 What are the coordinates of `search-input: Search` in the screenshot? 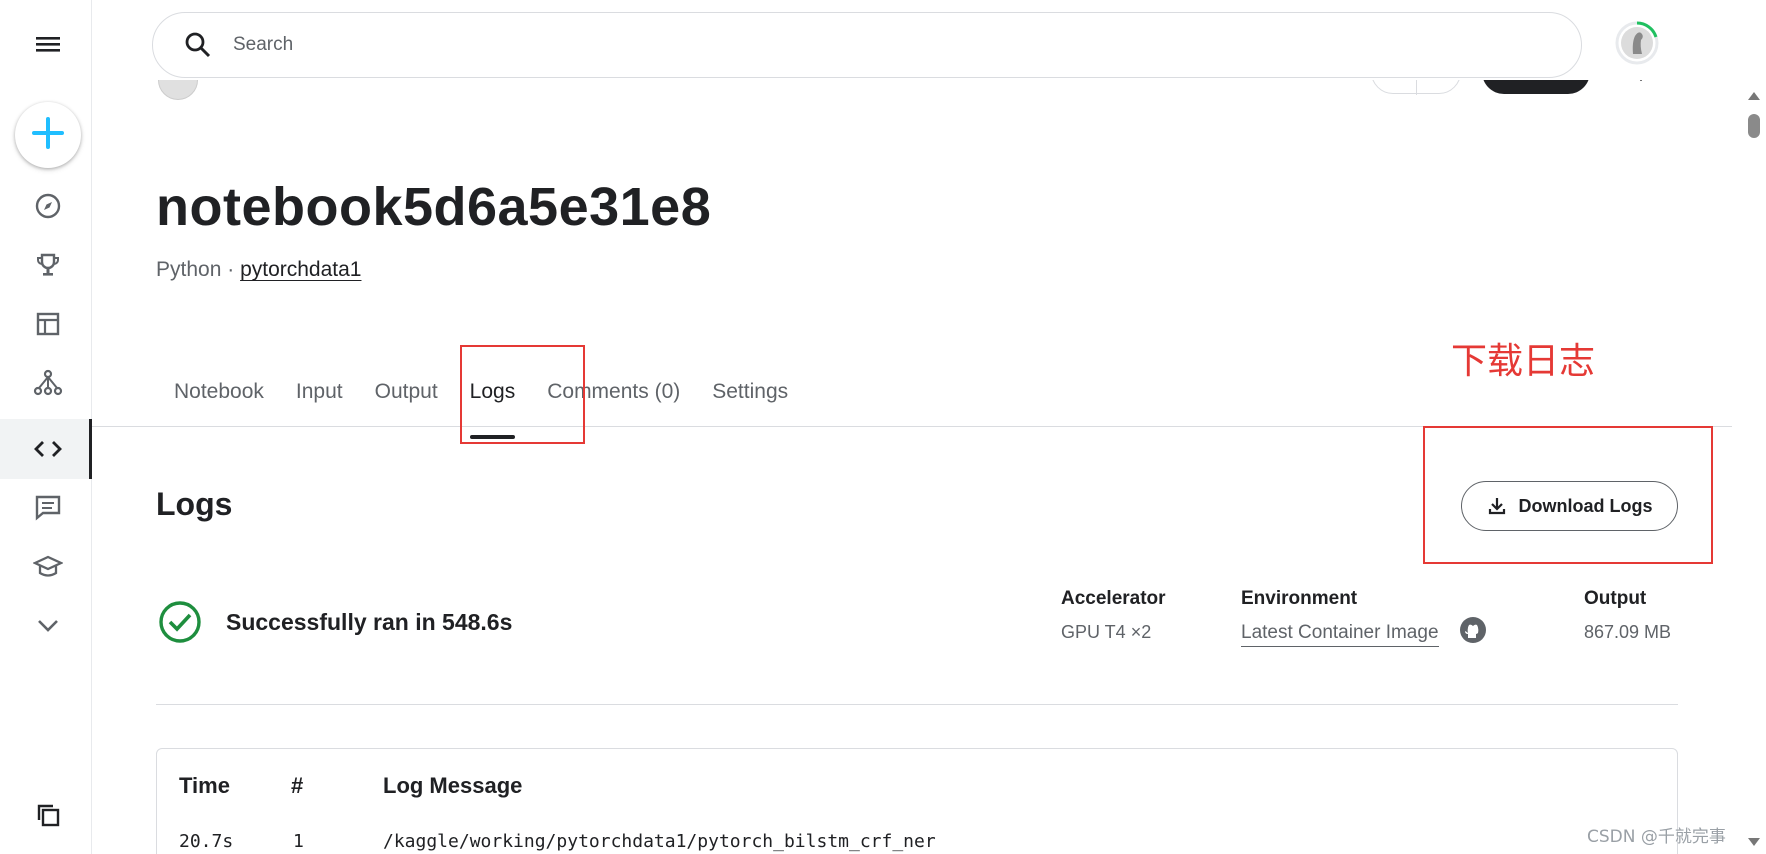 It's located at (867, 45).